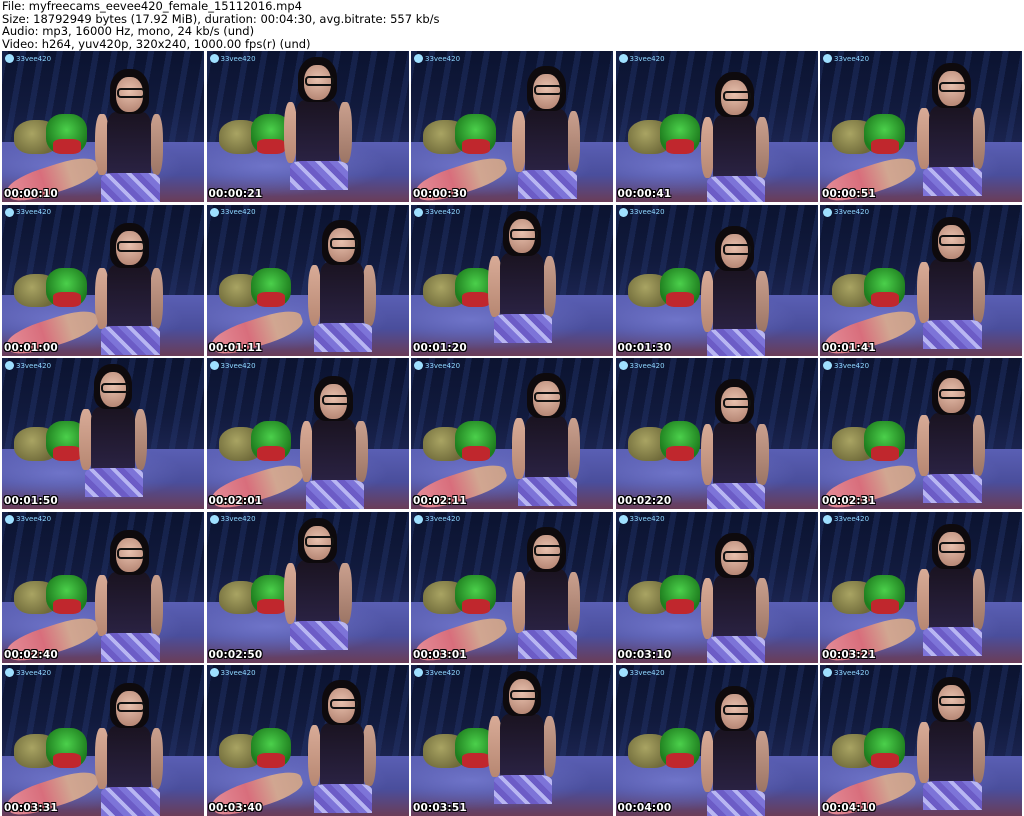 The height and width of the screenshot is (816, 1024). I want to click on timestamp-label: 00:02:01, so click(235, 501).